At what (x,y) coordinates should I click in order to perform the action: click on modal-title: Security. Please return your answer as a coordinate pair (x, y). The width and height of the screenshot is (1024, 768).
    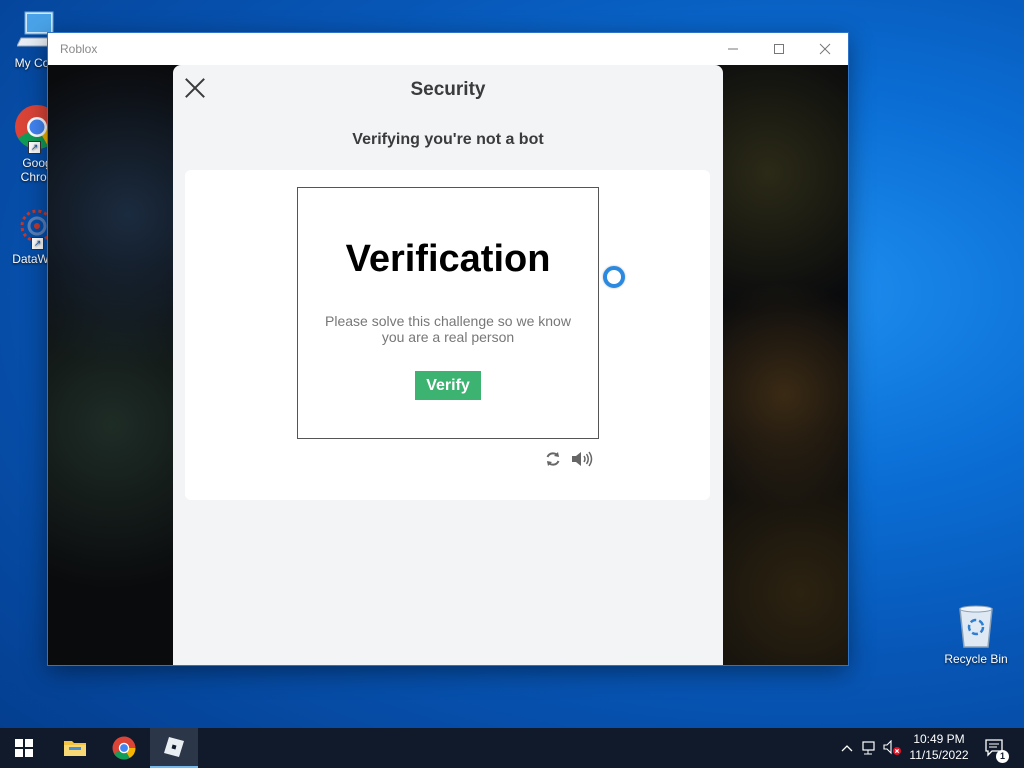
    Looking at the image, I should click on (448, 89).